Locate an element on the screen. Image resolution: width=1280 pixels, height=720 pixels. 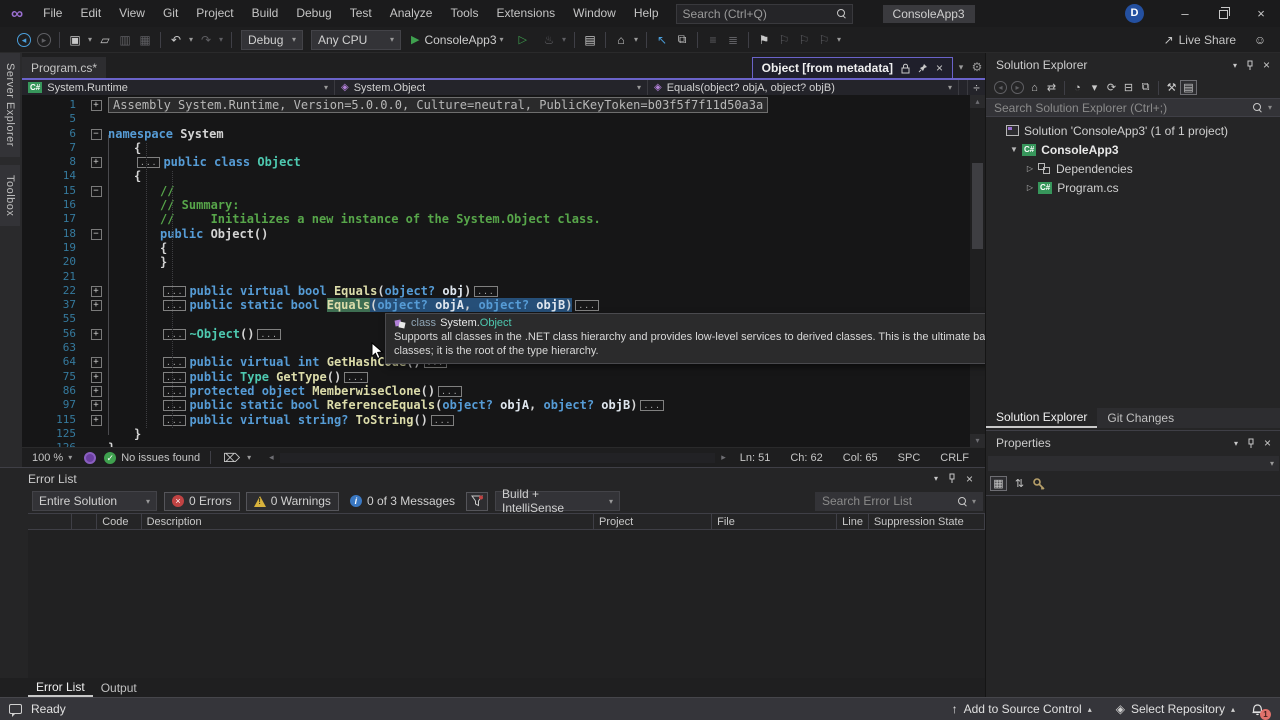
properties-wrench-icon: ⚒ is located at coordinates (1171, 87).